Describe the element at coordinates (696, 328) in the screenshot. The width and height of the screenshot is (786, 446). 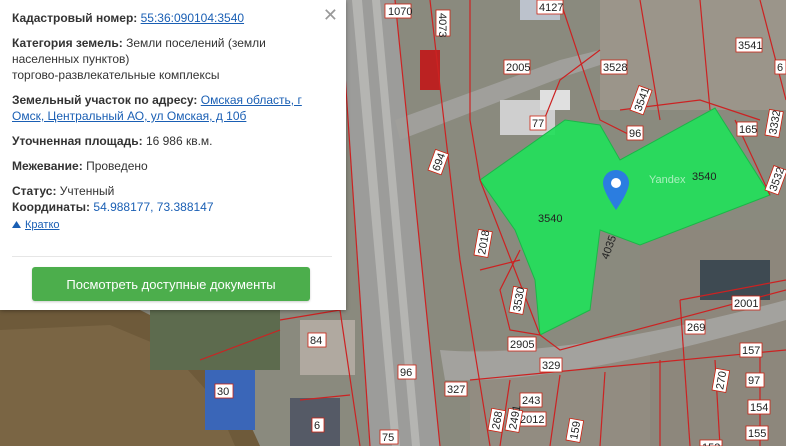
I see `plot-label-269: 269` at that location.